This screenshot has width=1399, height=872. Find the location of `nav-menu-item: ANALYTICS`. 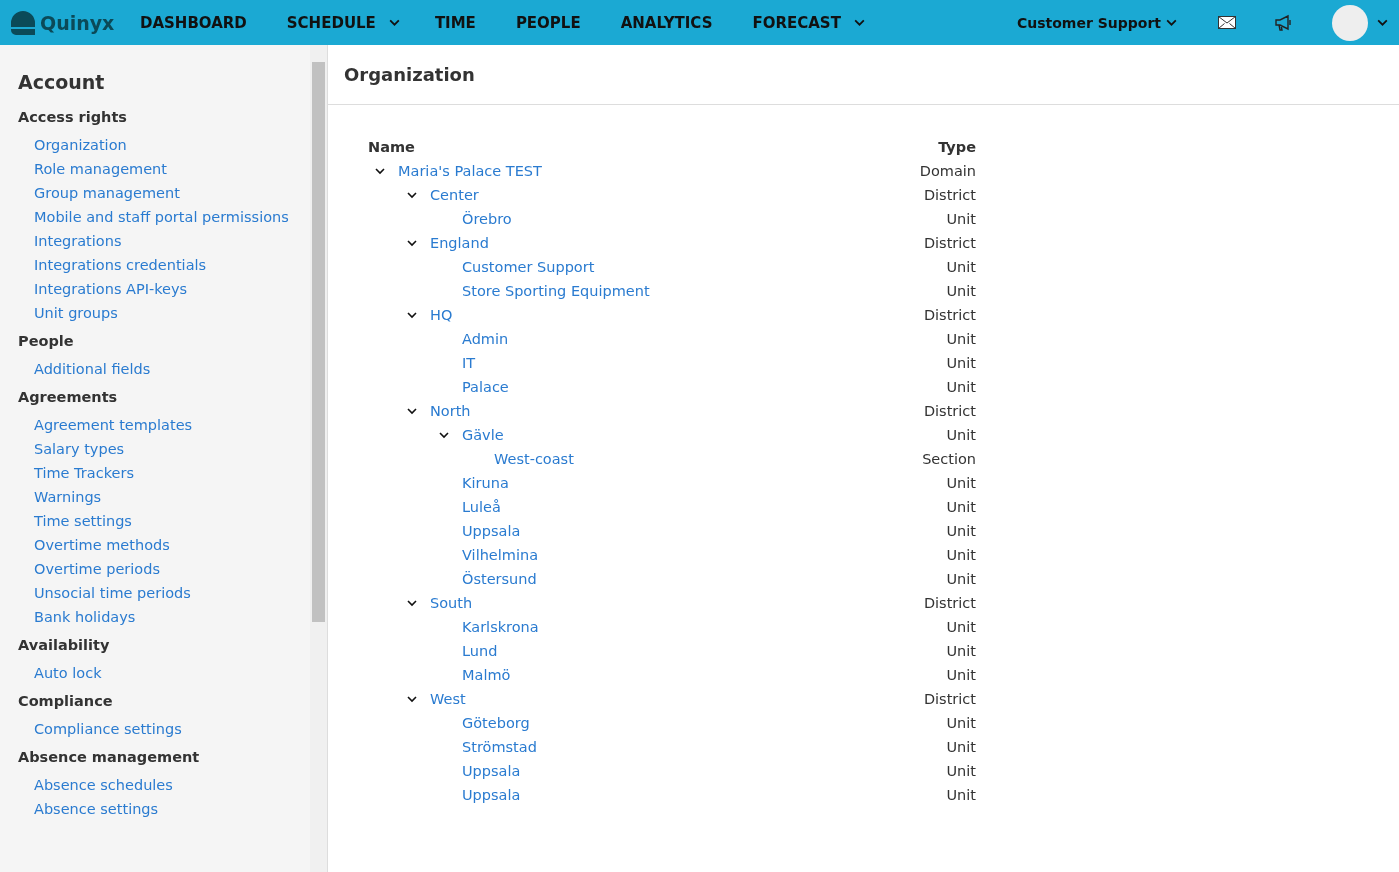

nav-menu-item: ANALYTICS is located at coordinates (666, 22).